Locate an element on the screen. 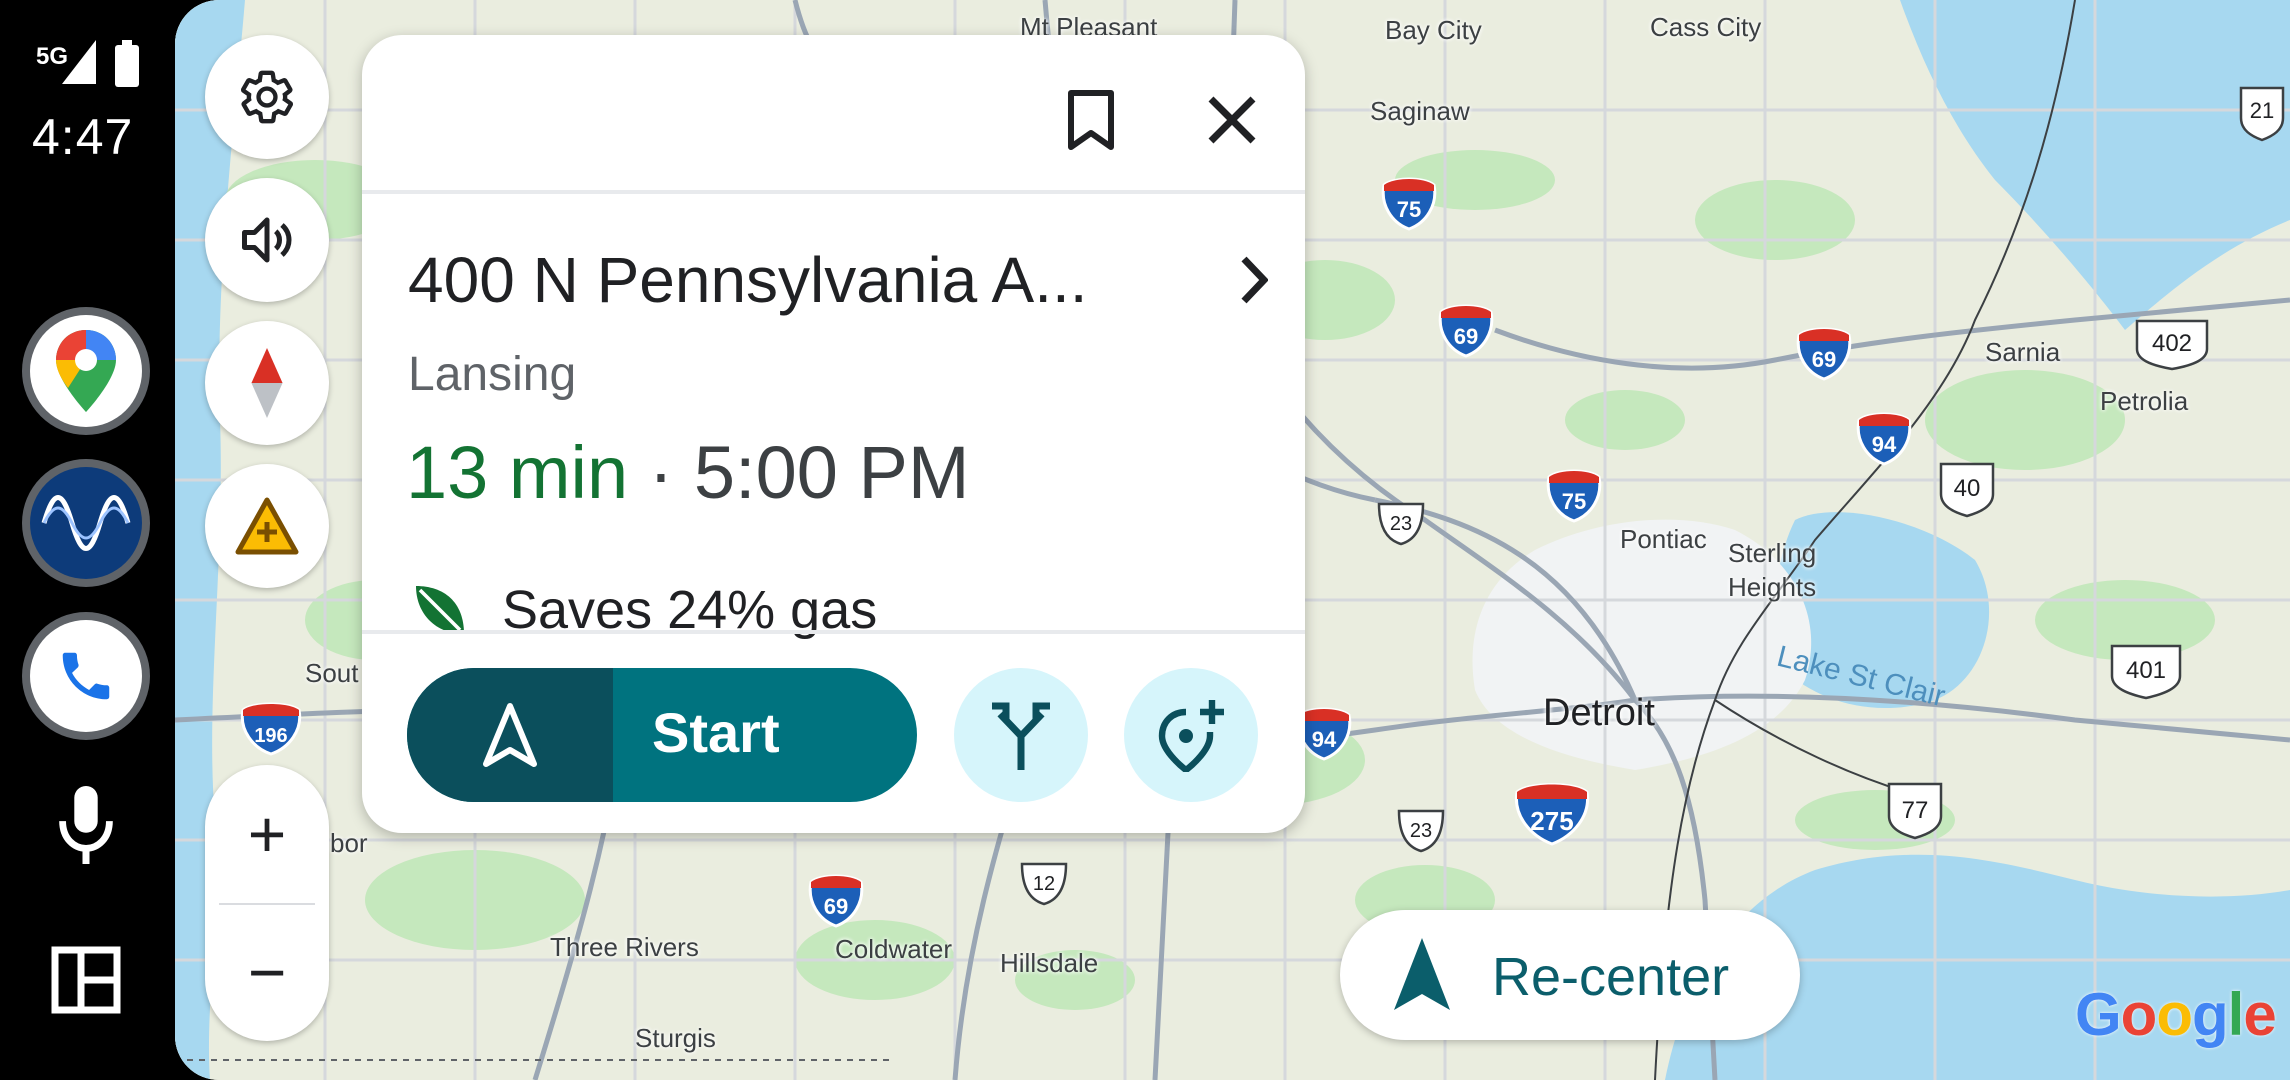 The image size is (2290, 1080). plus-icon: + is located at coordinates (267, 834).